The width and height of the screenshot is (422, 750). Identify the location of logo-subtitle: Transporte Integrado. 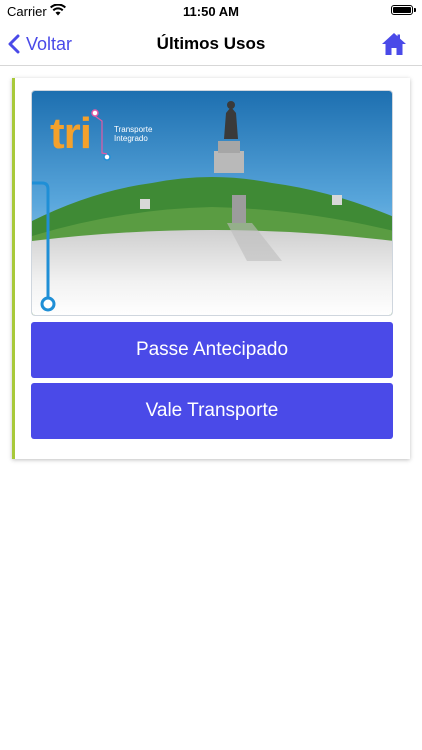
(133, 134).